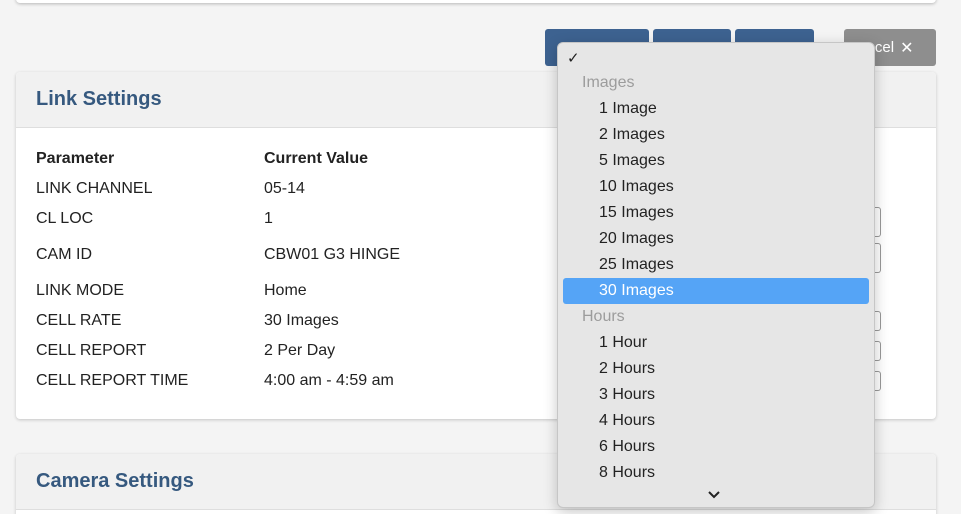 The width and height of the screenshot is (961, 514). I want to click on dropdown-option-selected: 30 Images, so click(716, 291).